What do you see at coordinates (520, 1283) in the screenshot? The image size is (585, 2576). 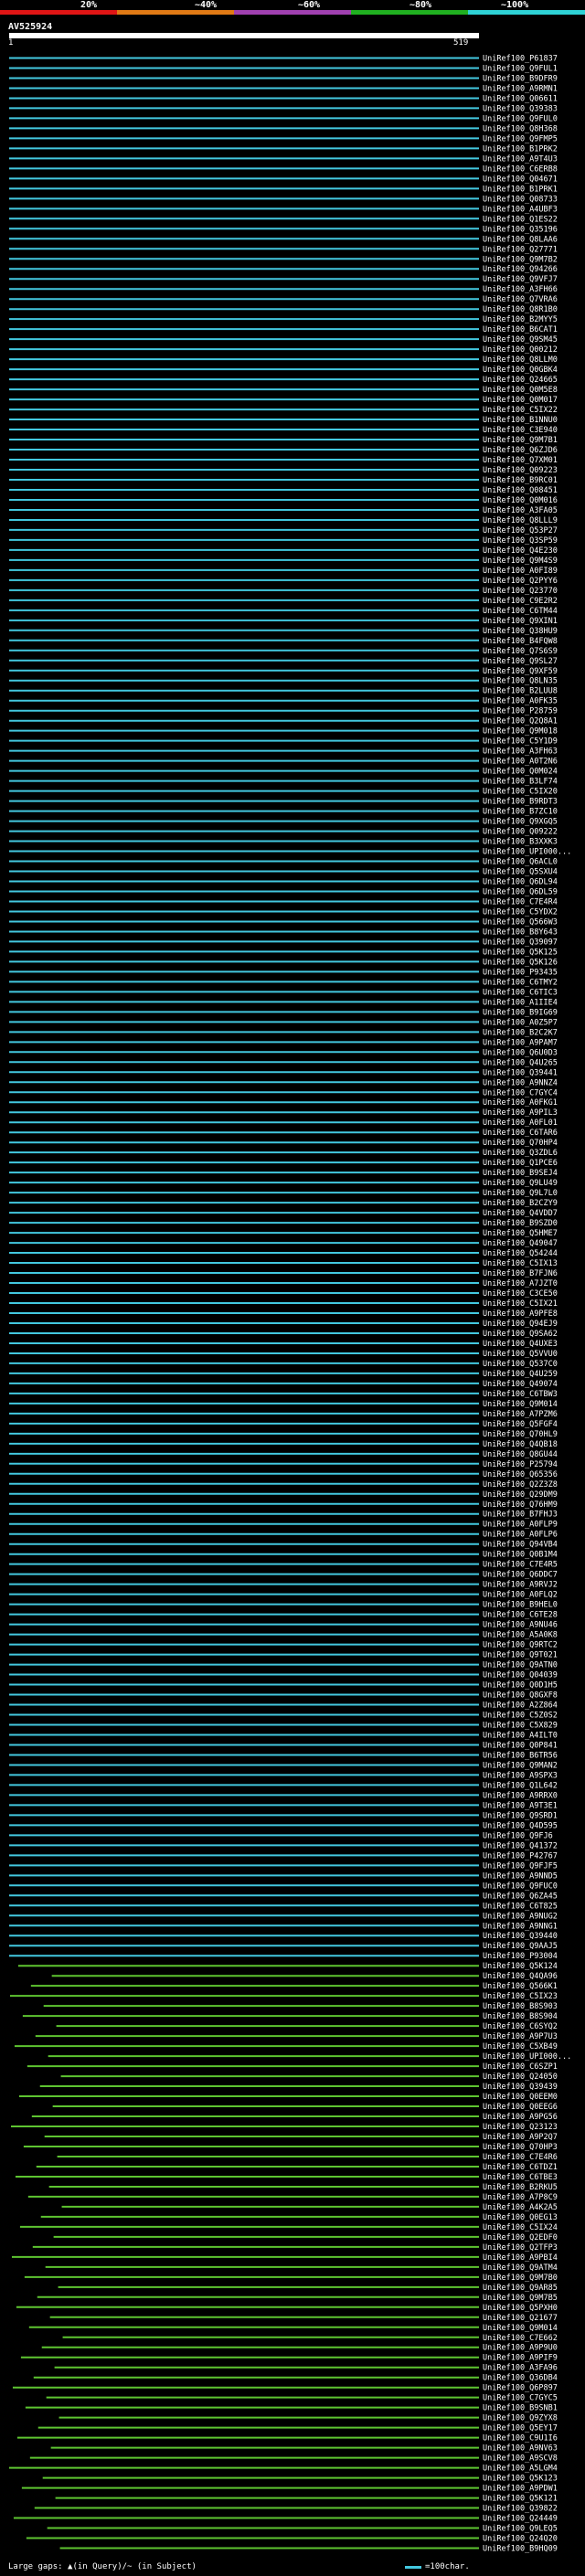 I see `hit-label: UniRef100_A7JZT0` at bounding box center [520, 1283].